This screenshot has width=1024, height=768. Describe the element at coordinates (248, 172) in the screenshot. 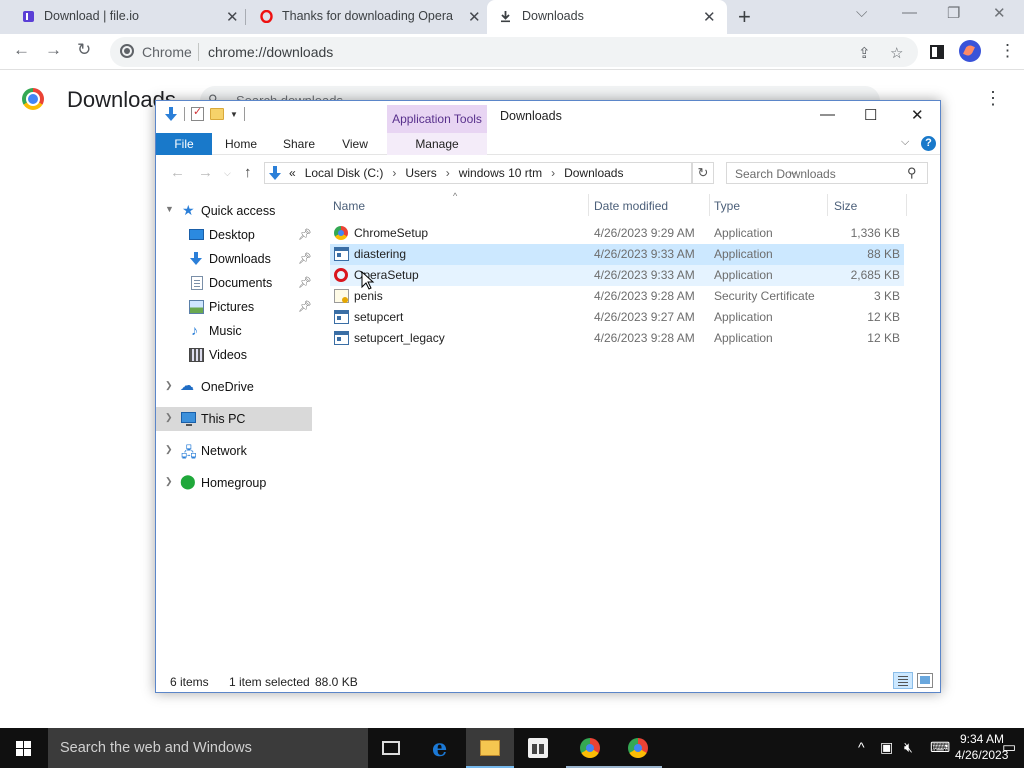

I see `up-button: ↑` at that location.